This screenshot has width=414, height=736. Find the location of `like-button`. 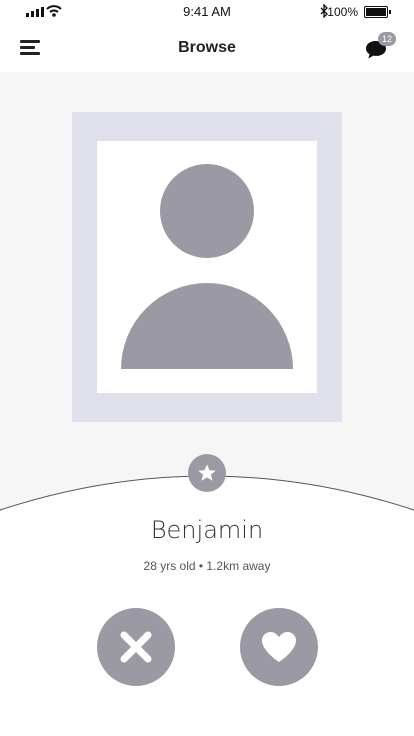

like-button is located at coordinates (279, 647).